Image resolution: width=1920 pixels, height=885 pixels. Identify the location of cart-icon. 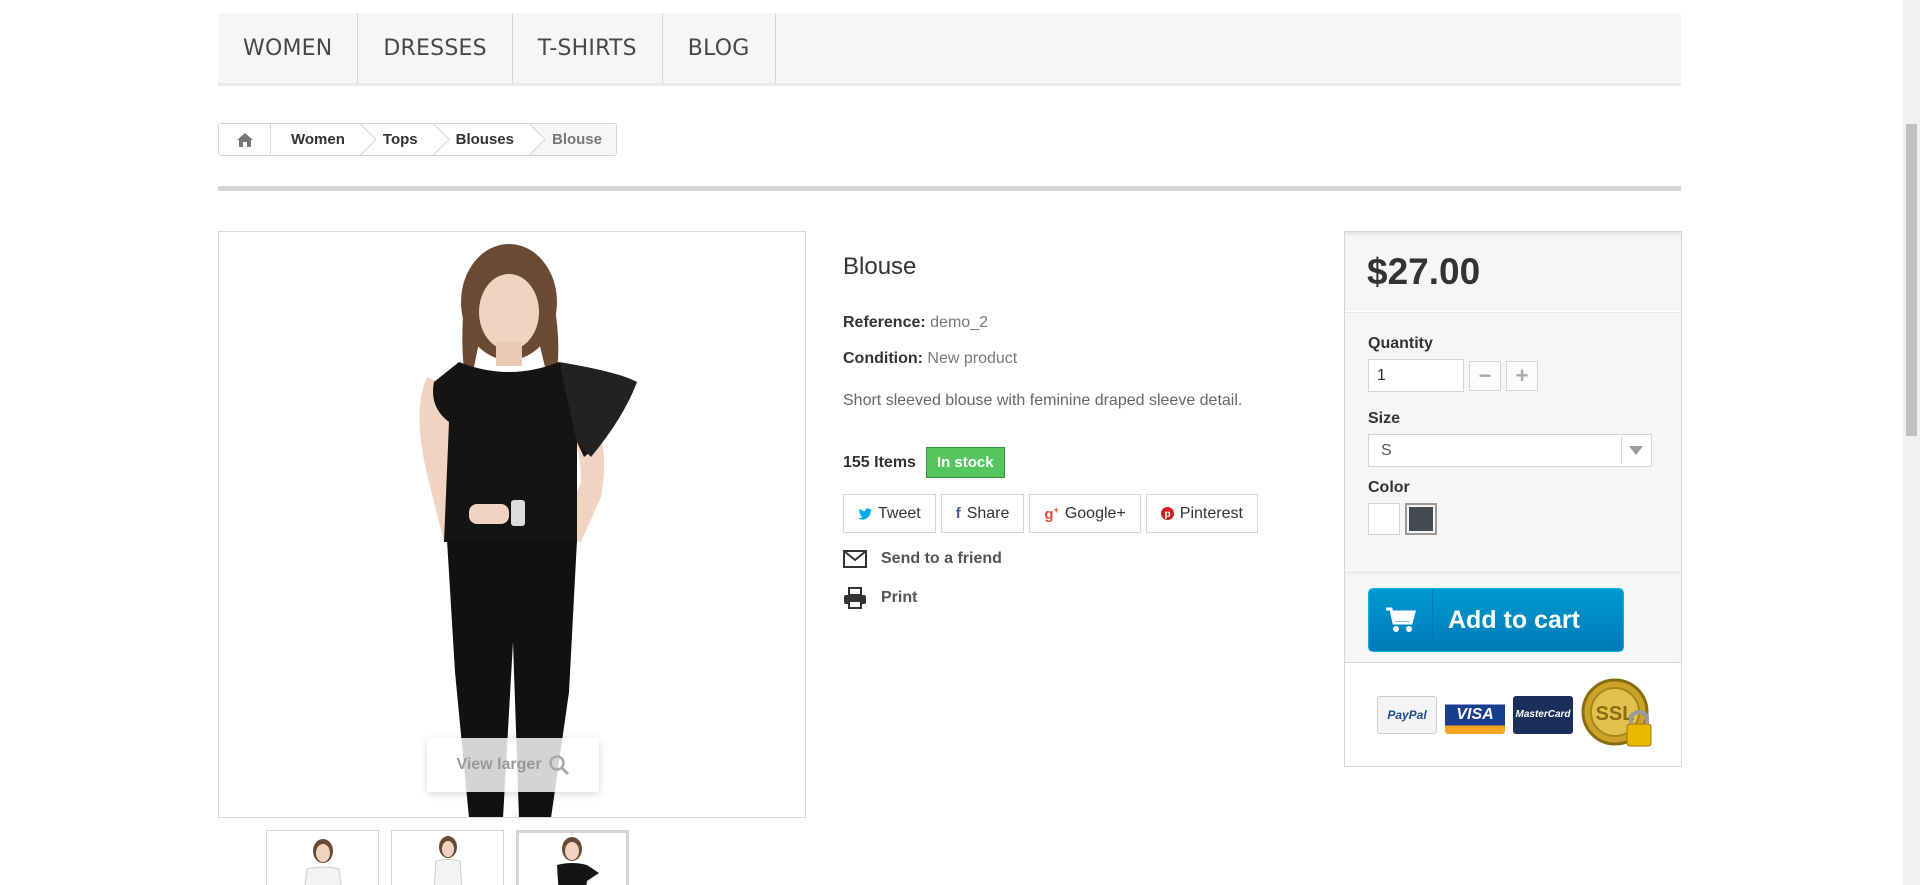
(1401, 620).